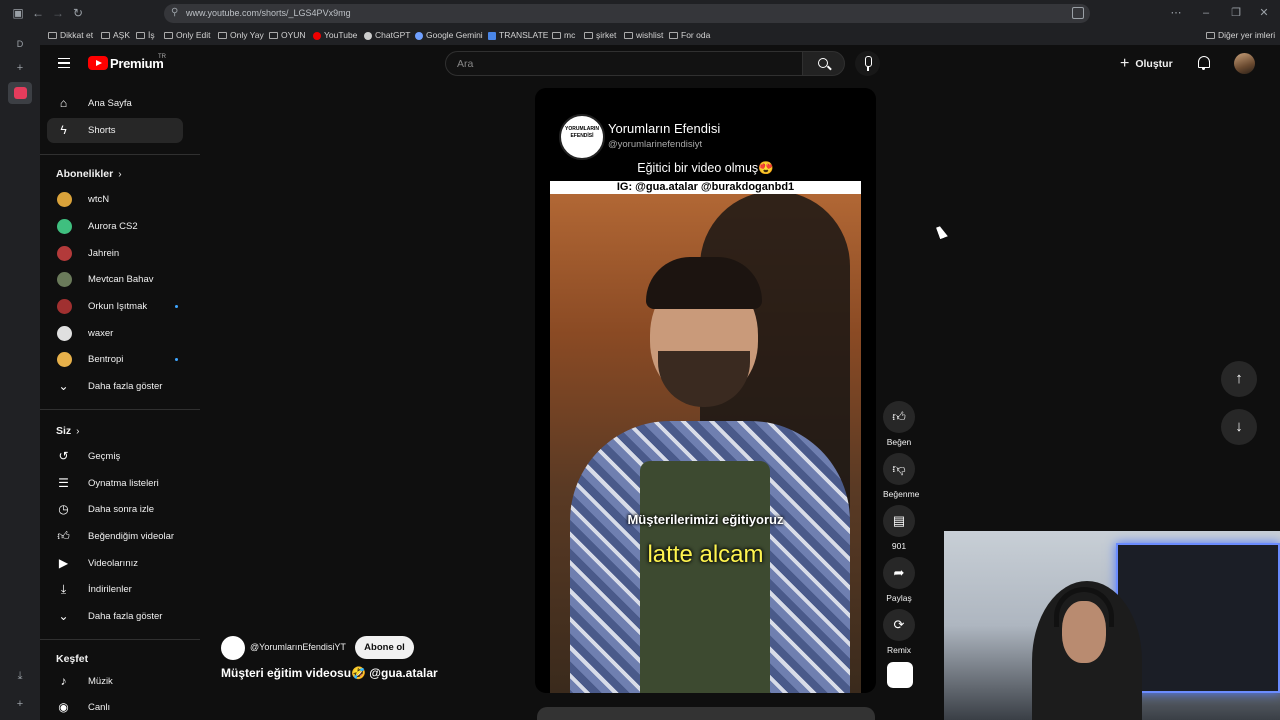 This screenshot has height=720, width=1280. What do you see at coordinates (177, 13) in the screenshot?
I see `site-info-icon: ⚲` at bounding box center [177, 13].